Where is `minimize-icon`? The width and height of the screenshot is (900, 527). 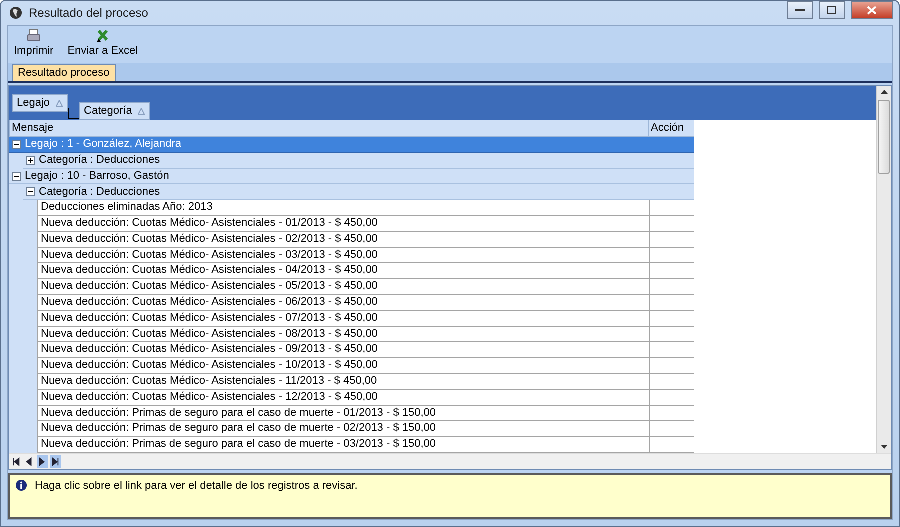
minimize-icon is located at coordinates (800, 10).